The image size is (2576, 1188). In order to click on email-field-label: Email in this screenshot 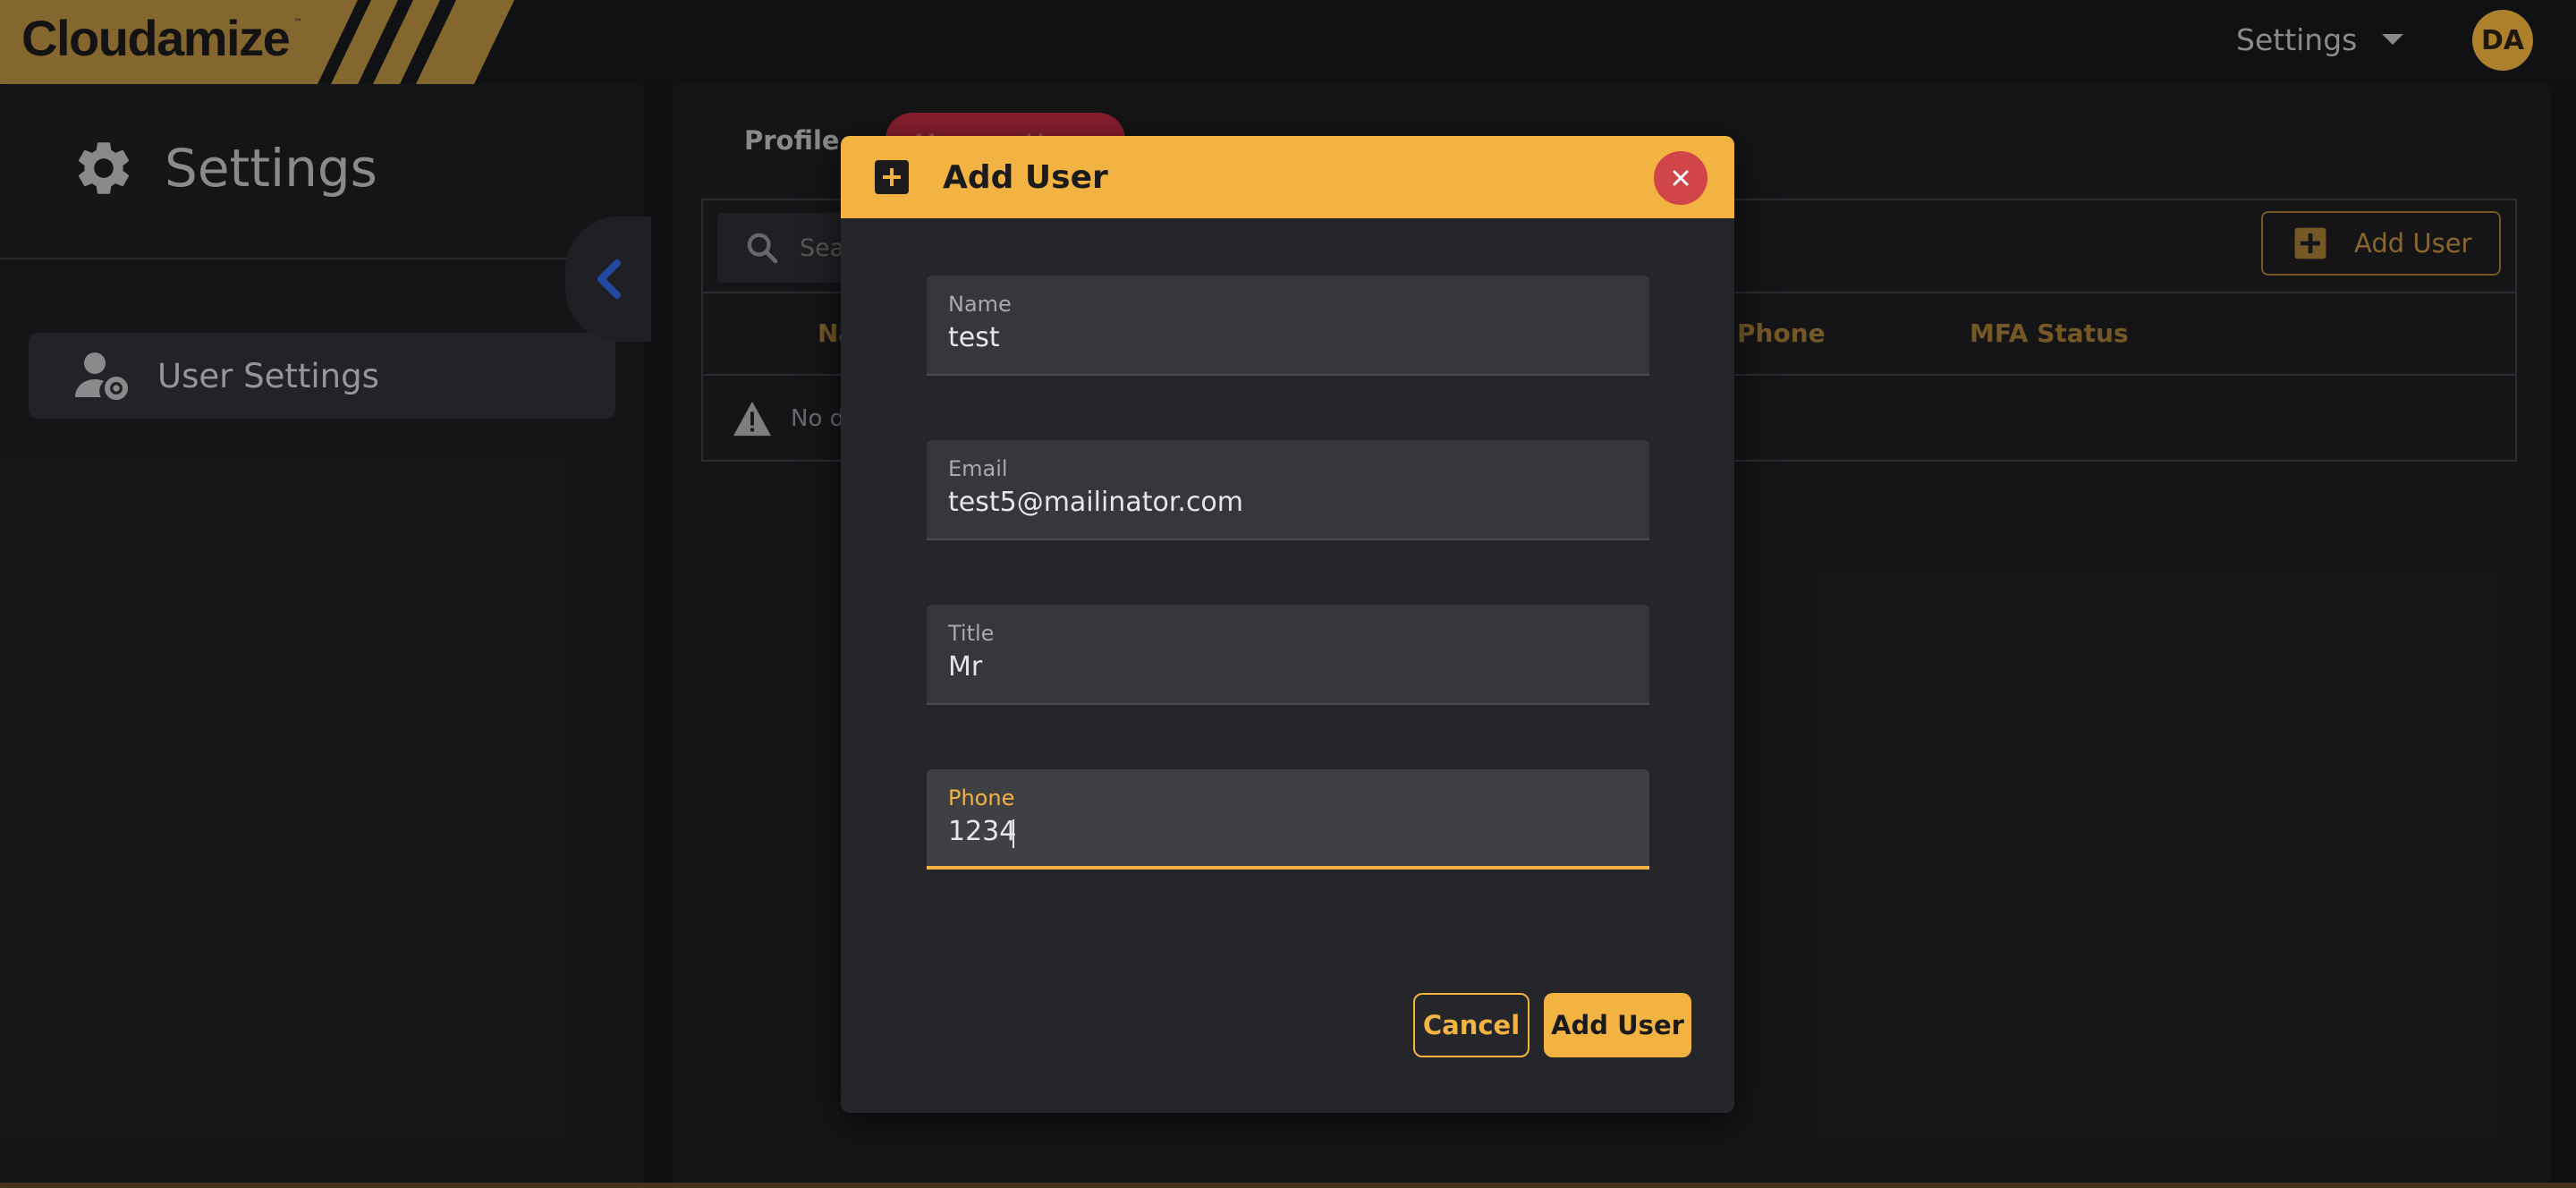, I will do `click(978, 469)`.